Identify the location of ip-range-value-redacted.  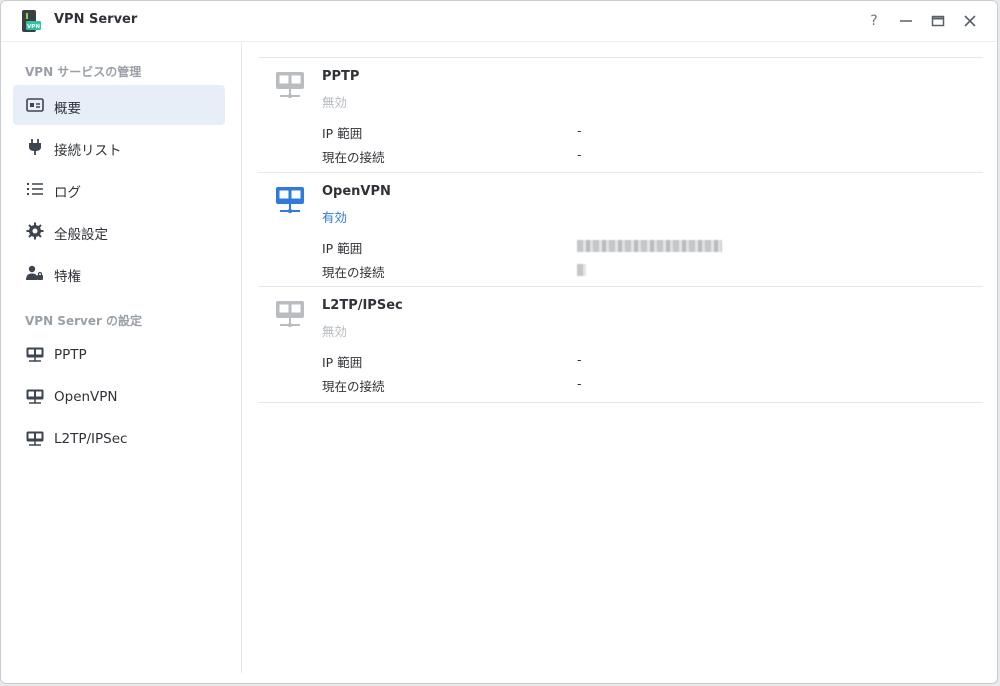
(649, 246).